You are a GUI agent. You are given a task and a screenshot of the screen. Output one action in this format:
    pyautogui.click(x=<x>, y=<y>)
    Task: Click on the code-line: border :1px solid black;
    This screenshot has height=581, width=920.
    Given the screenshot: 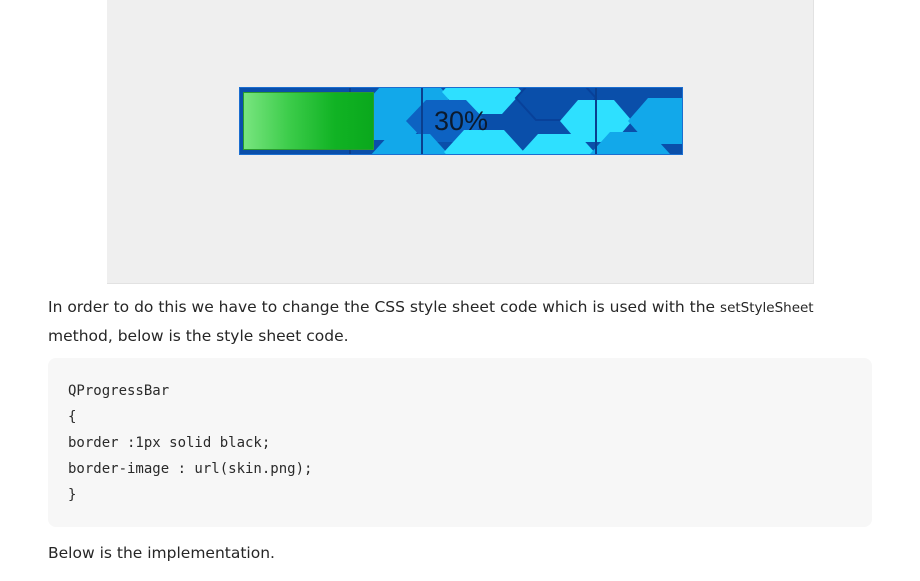 What is the action you would take?
    pyautogui.click(x=169, y=443)
    